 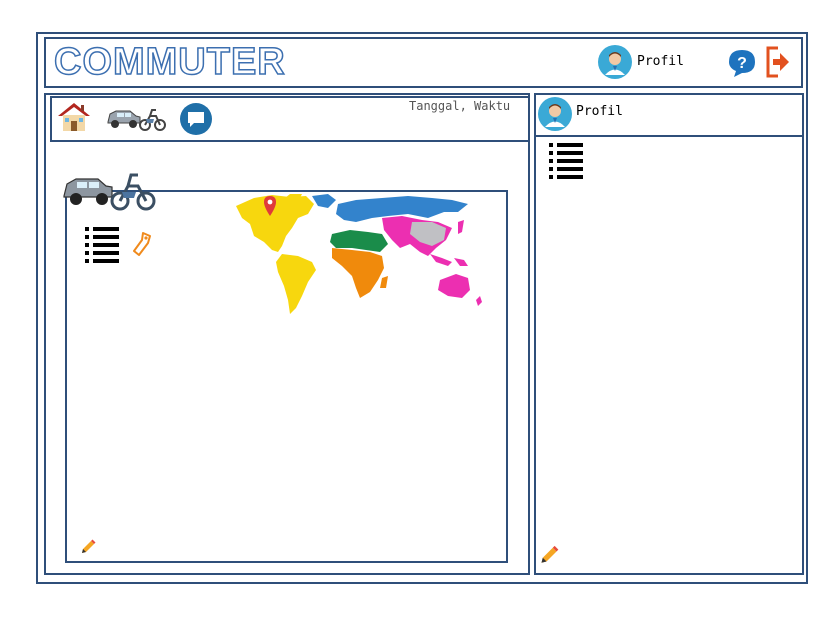 I want to click on world-map, so click(x=369, y=254).